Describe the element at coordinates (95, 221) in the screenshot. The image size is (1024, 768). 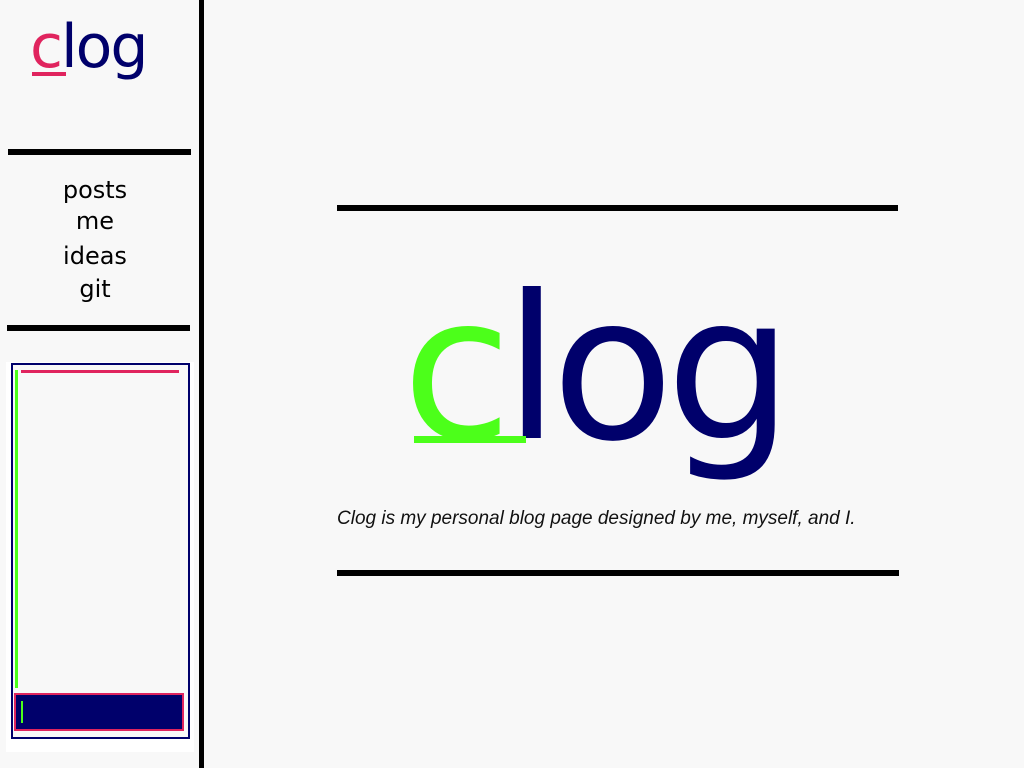
I see `nav-link-me: me` at that location.